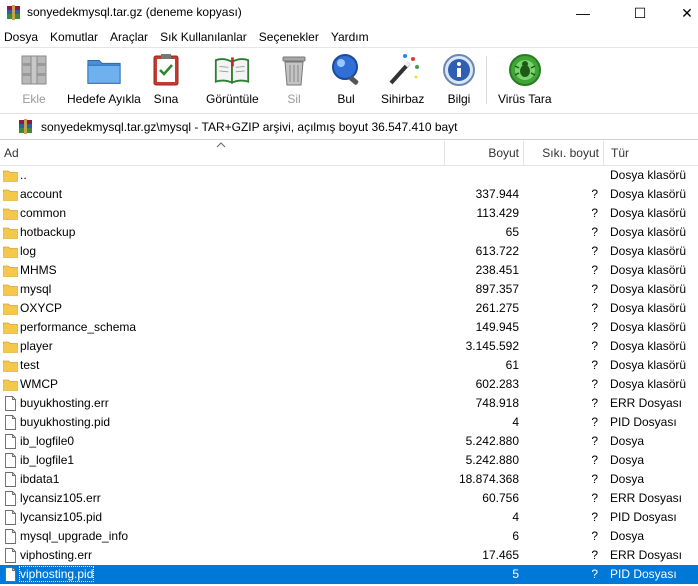 Image resolution: width=698 pixels, height=586 pixels. What do you see at coordinates (221, 145) in the screenshot?
I see `sort-ascending-icon` at bounding box center [221, 145].